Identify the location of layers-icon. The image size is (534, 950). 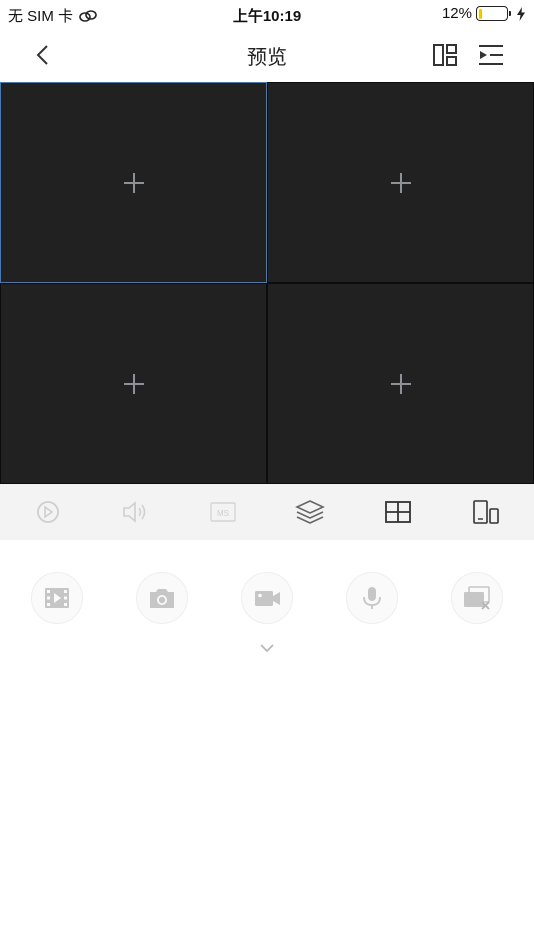
(310, 512).